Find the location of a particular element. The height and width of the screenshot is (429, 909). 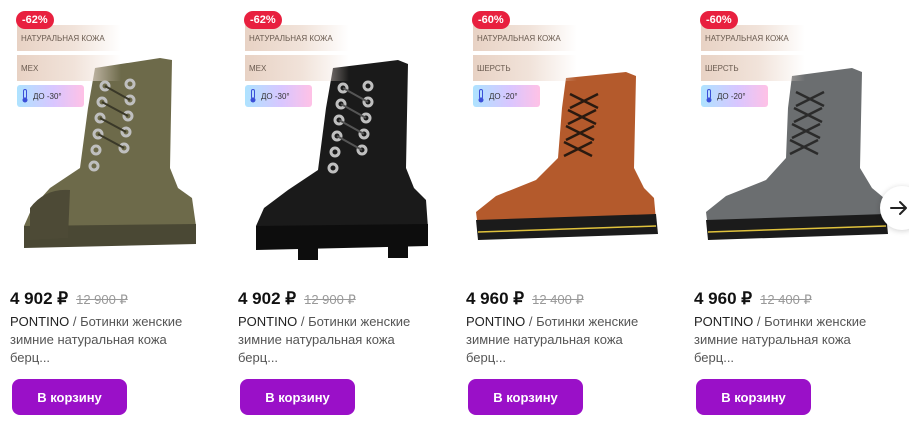

arrow-right-icon is located at coordinates (898, 208).